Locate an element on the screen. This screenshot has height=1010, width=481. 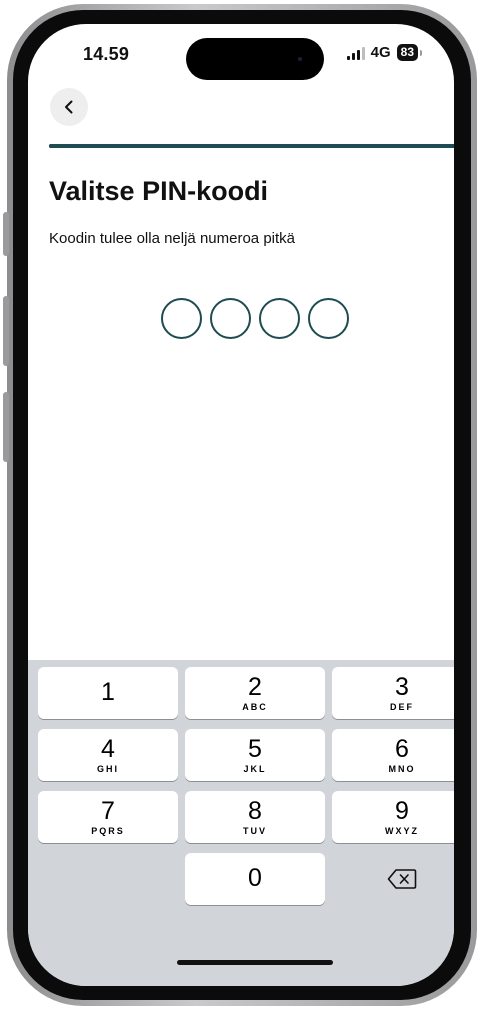
chevron-left-icon is located at coordinates (69, 107).